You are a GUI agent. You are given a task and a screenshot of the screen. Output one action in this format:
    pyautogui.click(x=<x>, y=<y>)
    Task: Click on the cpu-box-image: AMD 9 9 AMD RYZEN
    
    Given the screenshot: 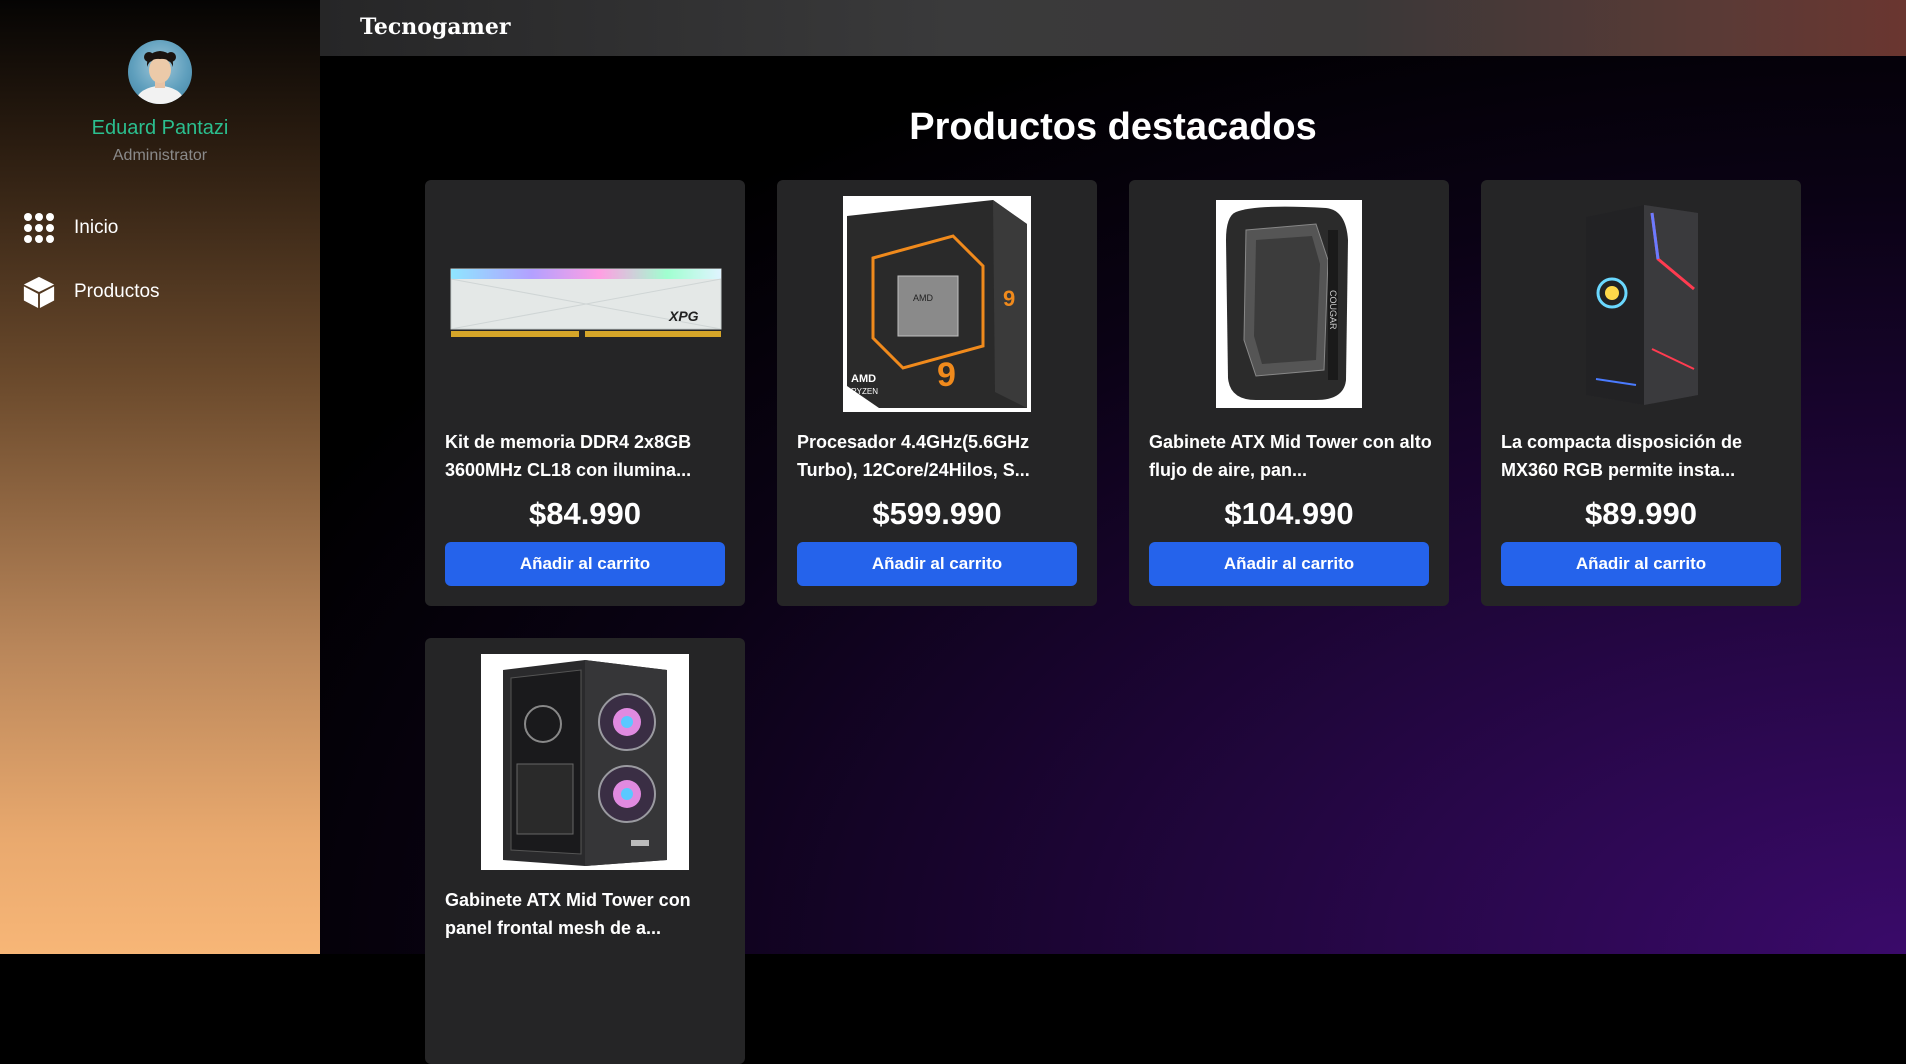 What is the action you would take?
    pyautogui.click(x=937, y=304)
    